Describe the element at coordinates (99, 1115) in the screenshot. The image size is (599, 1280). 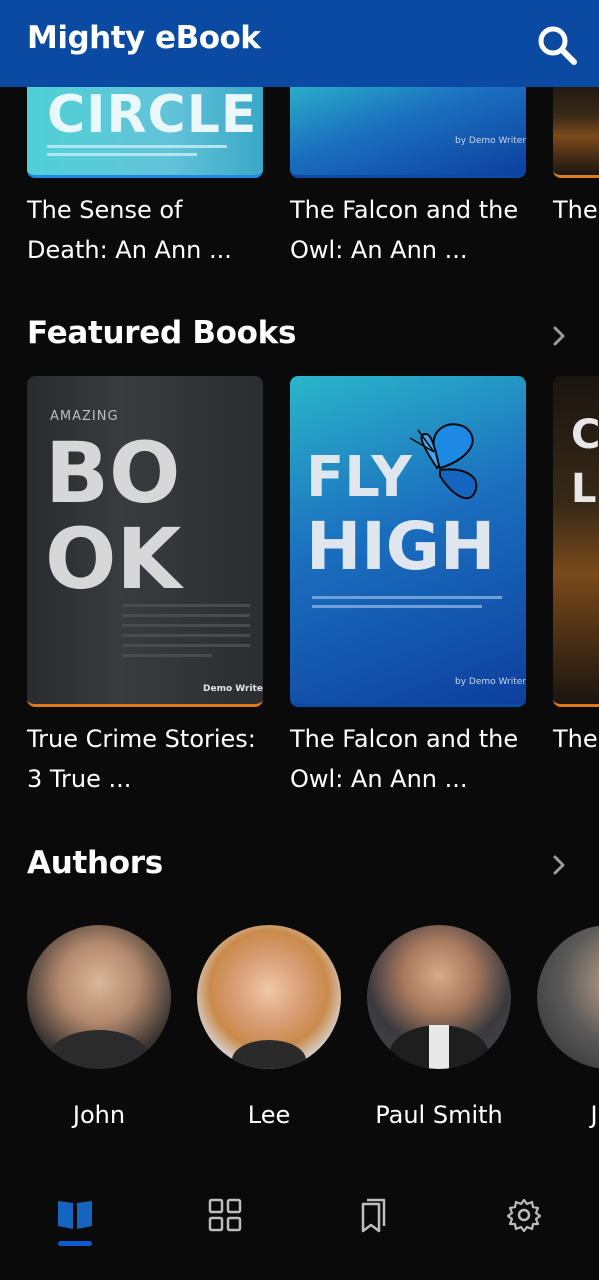
I see `author-name: John` at that location.